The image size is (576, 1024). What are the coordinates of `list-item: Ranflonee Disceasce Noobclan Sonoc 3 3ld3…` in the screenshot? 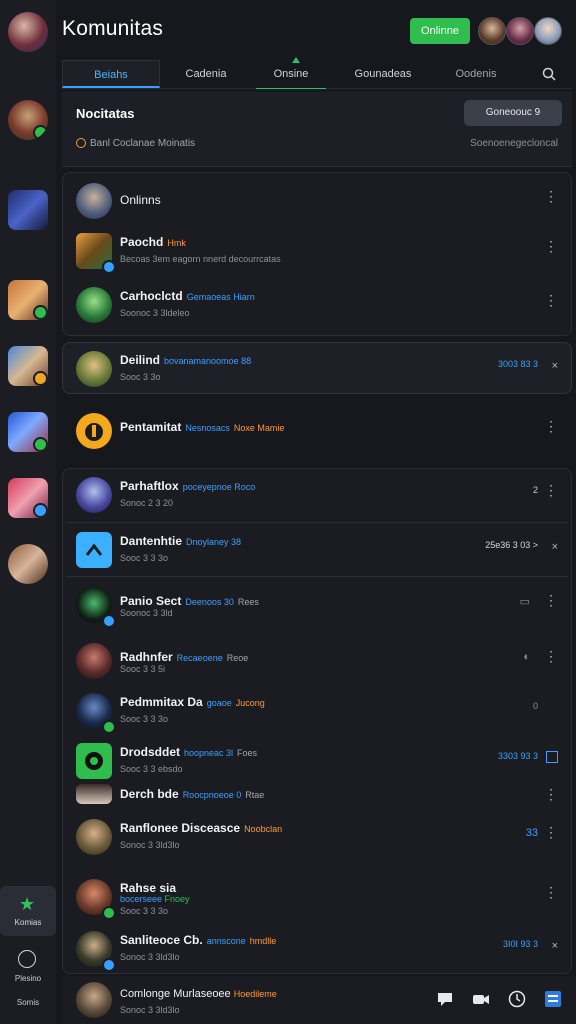 It's located at (317, 837).